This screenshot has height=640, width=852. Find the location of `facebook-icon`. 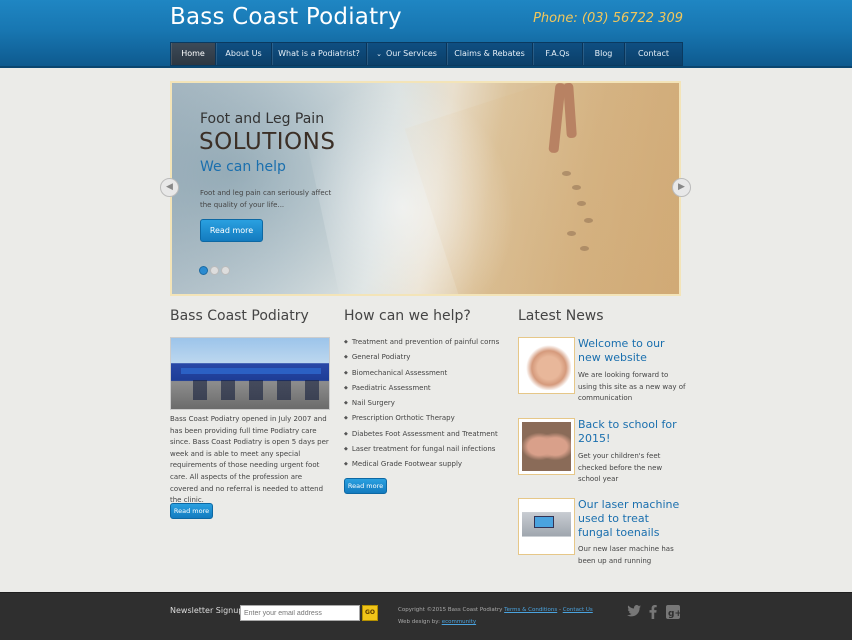

facebook-icon is located at coordinates (653, 614).